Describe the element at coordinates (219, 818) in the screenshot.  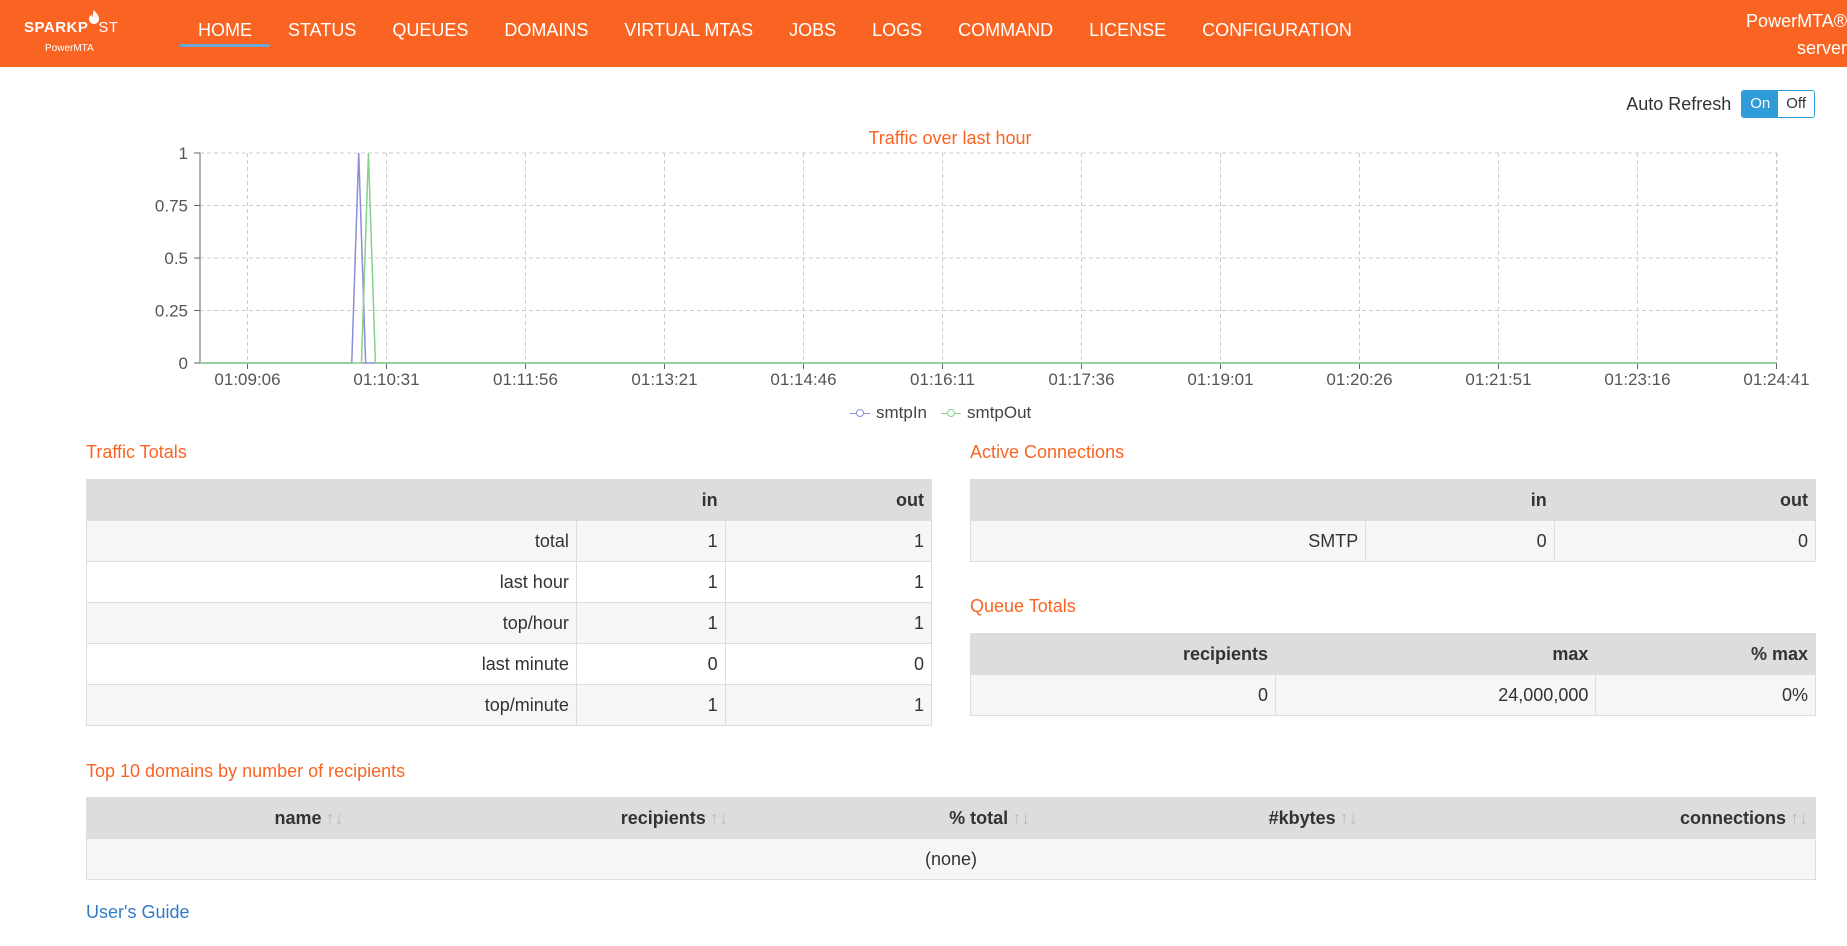
I see `column-header: name ↑↓` at that location.